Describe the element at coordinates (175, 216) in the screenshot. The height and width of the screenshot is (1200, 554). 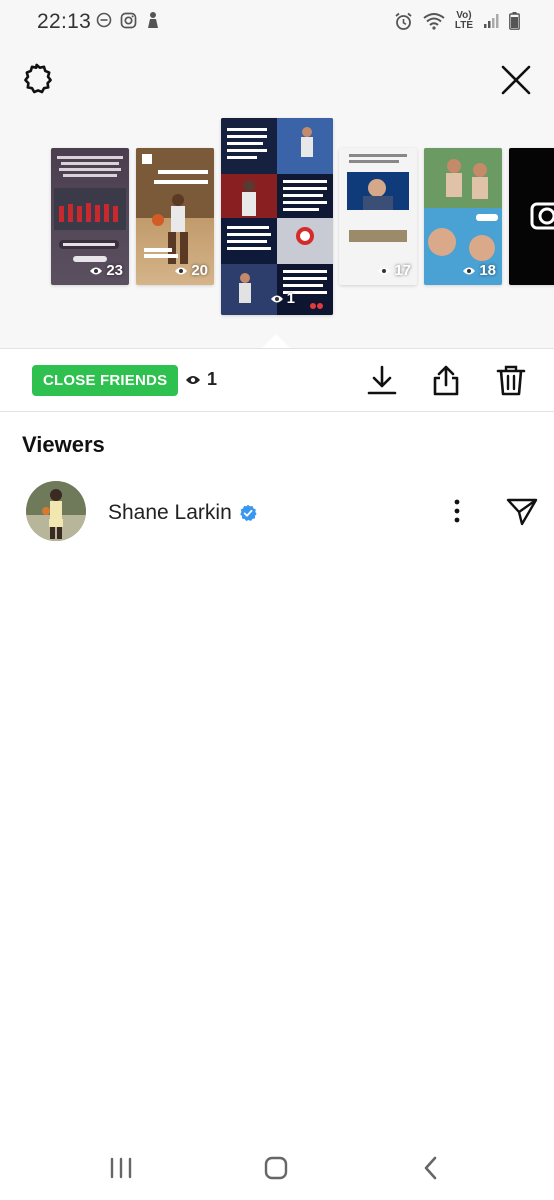
I see `story-thumbnail-2: 20` at that location.